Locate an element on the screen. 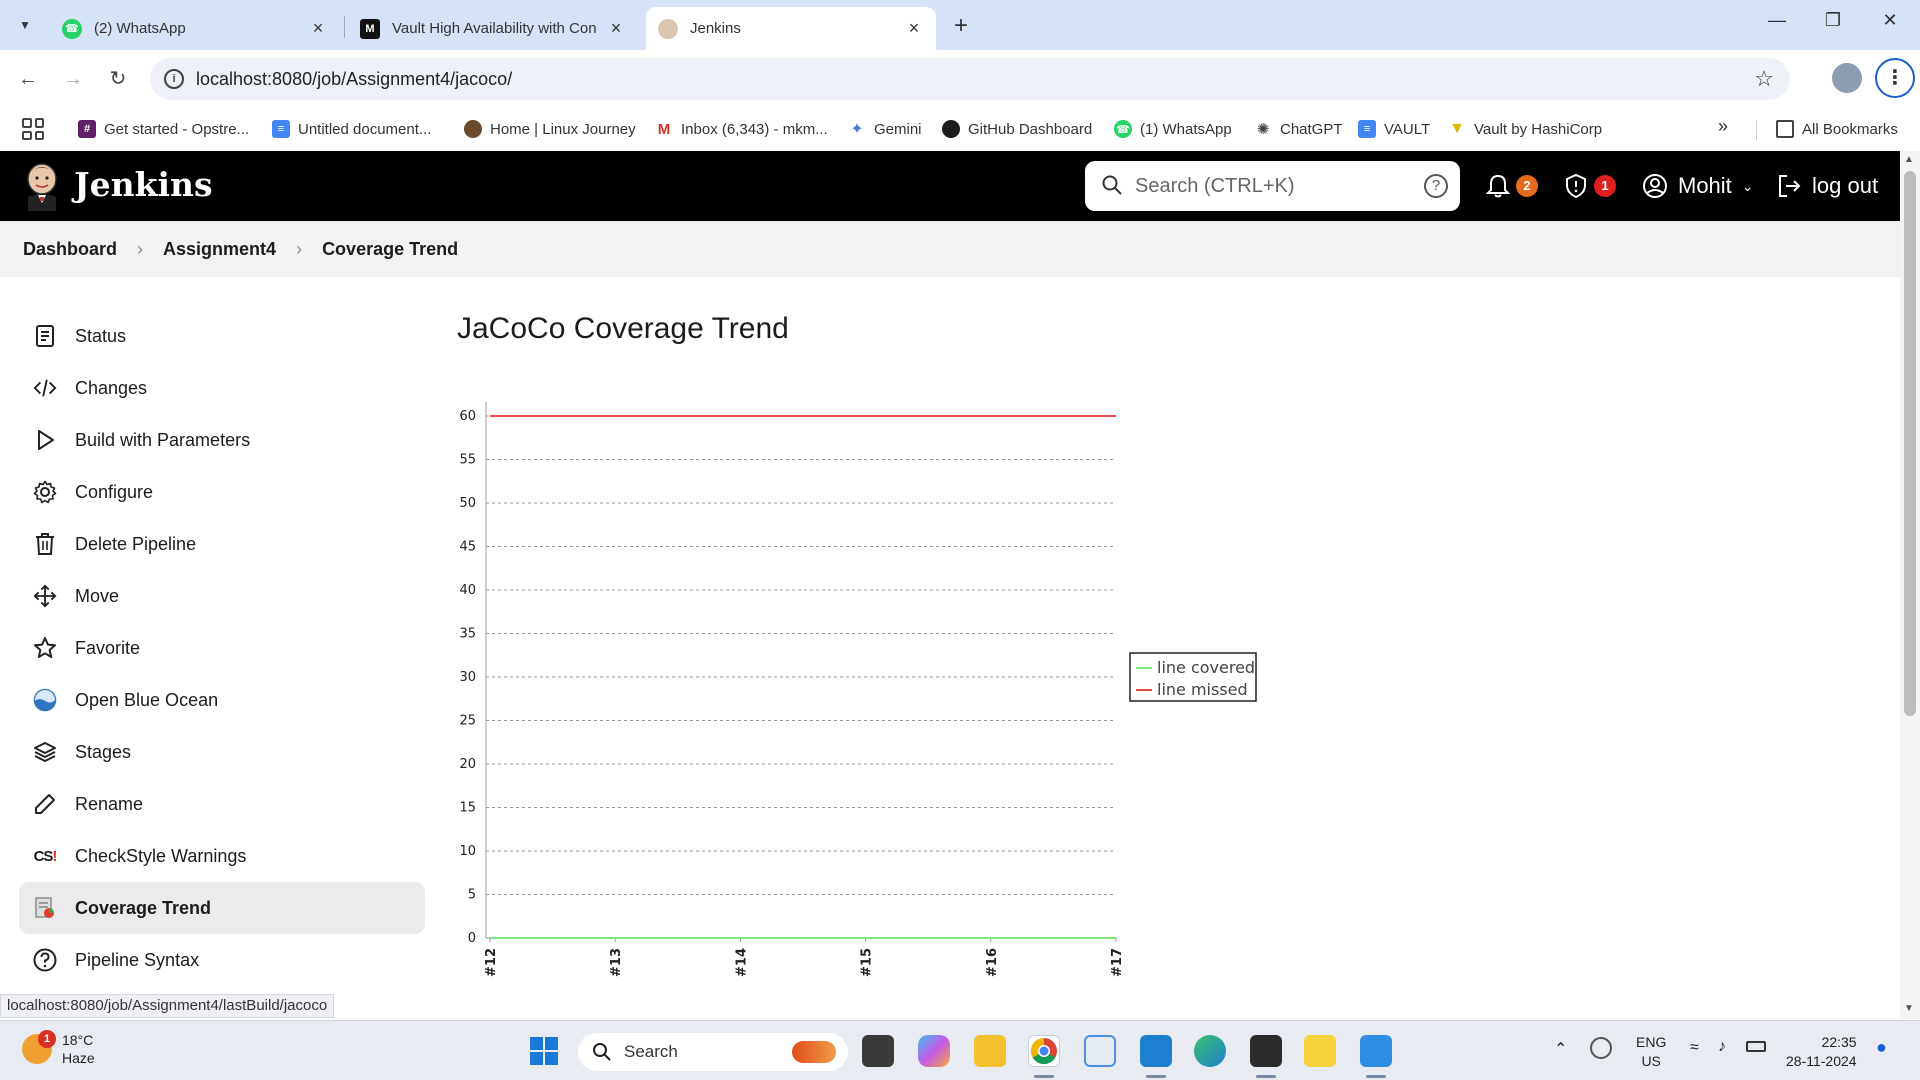  scrollbar-thumb is located at coordinates (1910, 443).